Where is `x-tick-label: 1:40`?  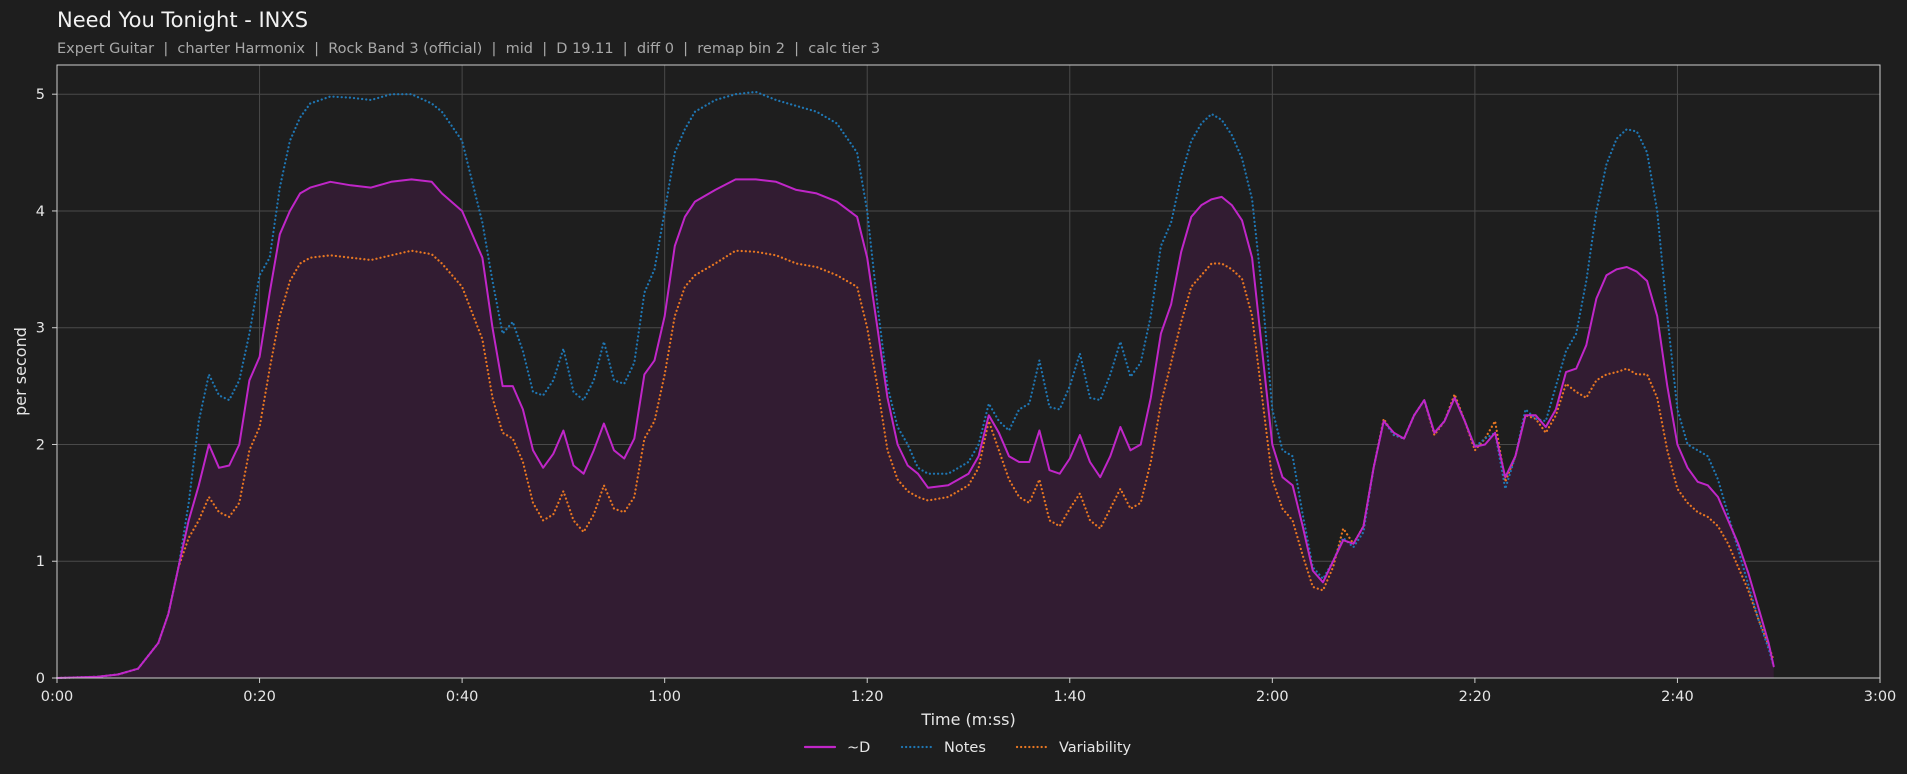 x-tick-label: 1:40 is located at coordinates (1069, 697).